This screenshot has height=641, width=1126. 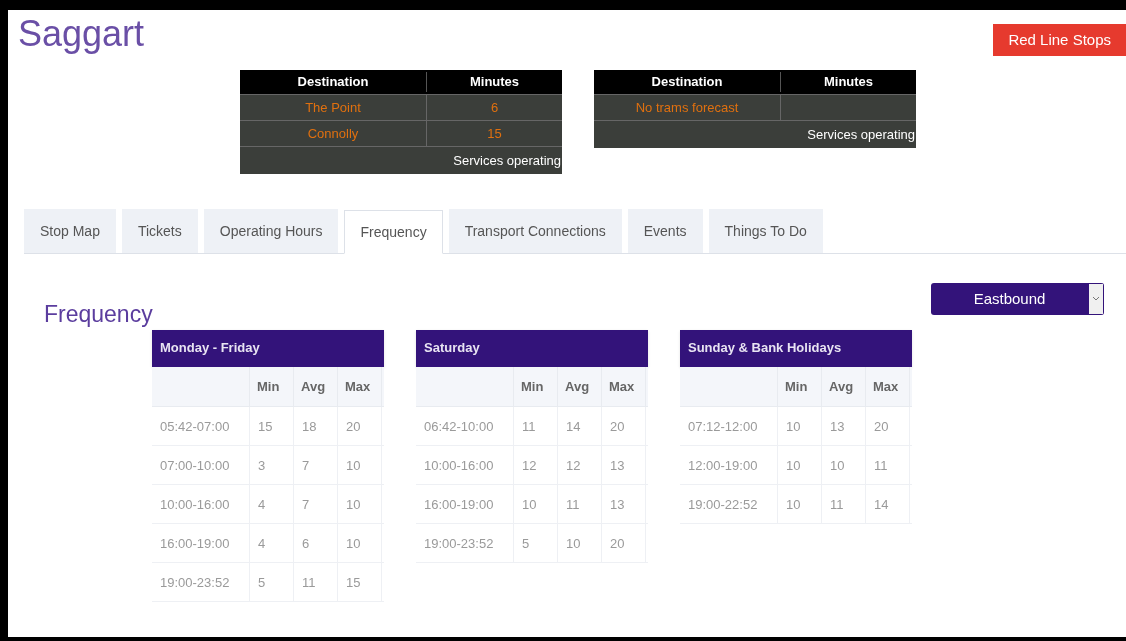 I want to click on tab: Stop Map, so click(x=70, y=231).